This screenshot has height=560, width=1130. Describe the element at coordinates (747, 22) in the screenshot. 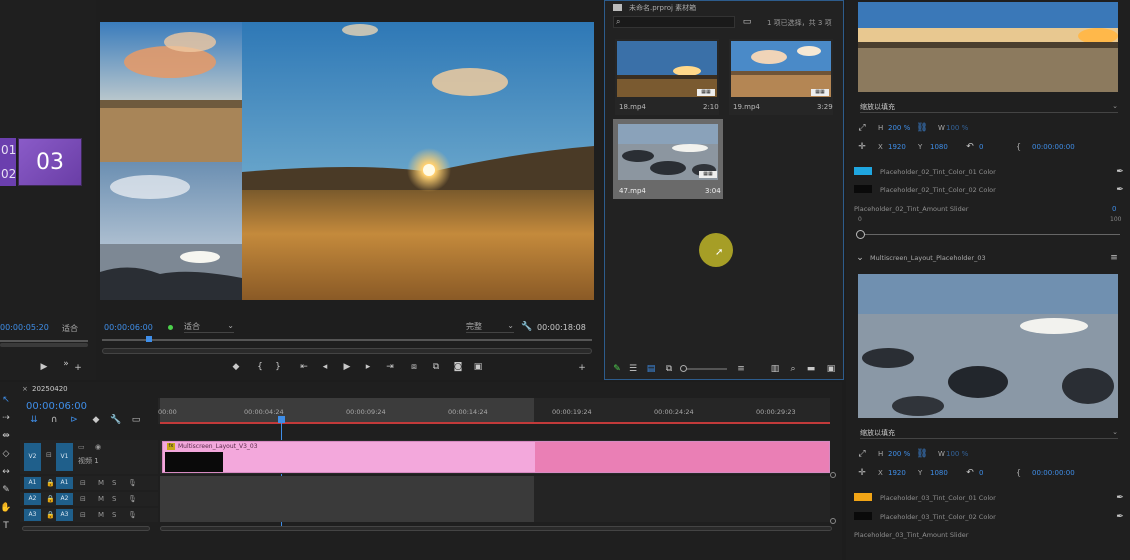

I see `new-bin-icon: ▭` at that location.